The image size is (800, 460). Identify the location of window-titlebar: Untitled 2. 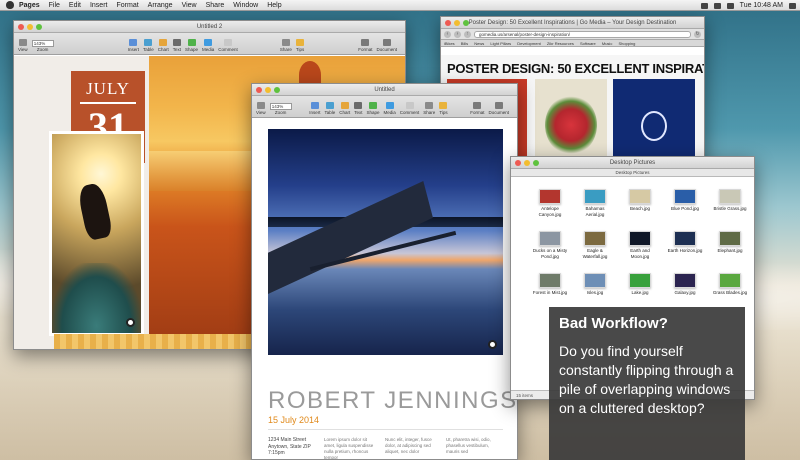
(209, 27).